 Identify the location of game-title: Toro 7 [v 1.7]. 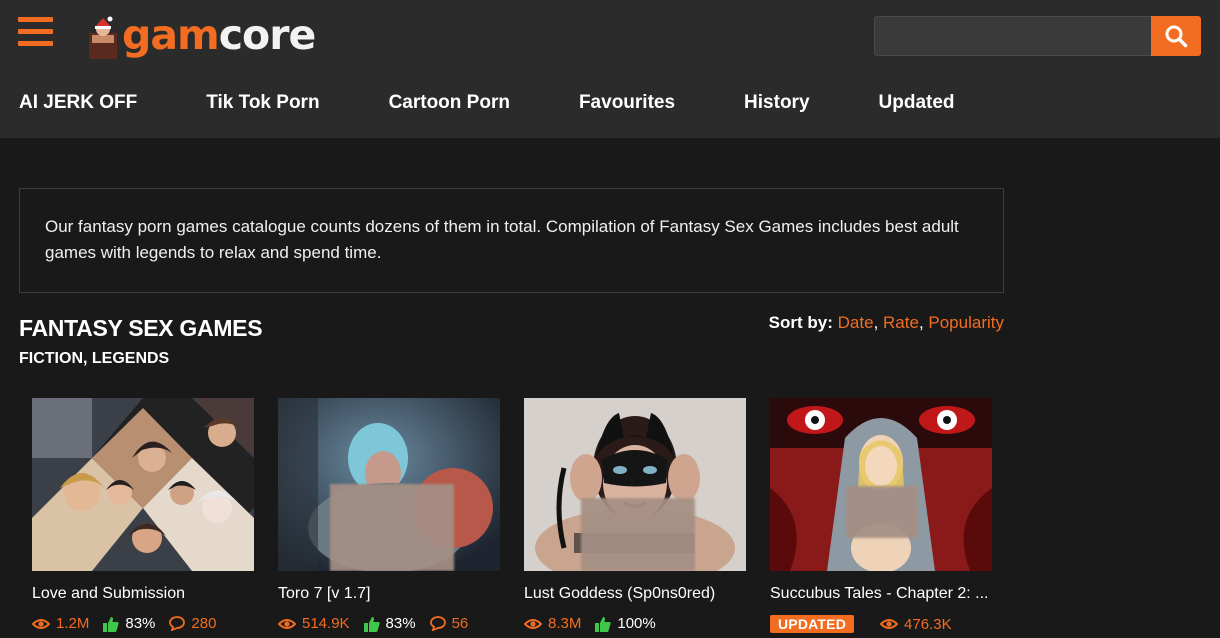
(389, 594).